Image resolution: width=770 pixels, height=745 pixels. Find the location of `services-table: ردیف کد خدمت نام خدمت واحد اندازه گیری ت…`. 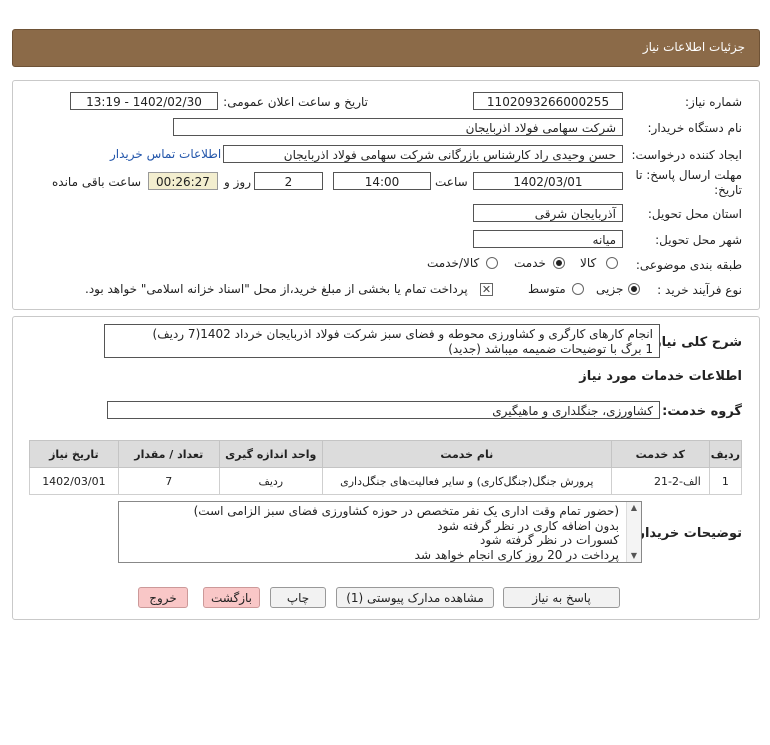

services-table: ردیف کد خدمت نام خدمت واحد اندازه گیری ت… is located at coordinates (386, 467).